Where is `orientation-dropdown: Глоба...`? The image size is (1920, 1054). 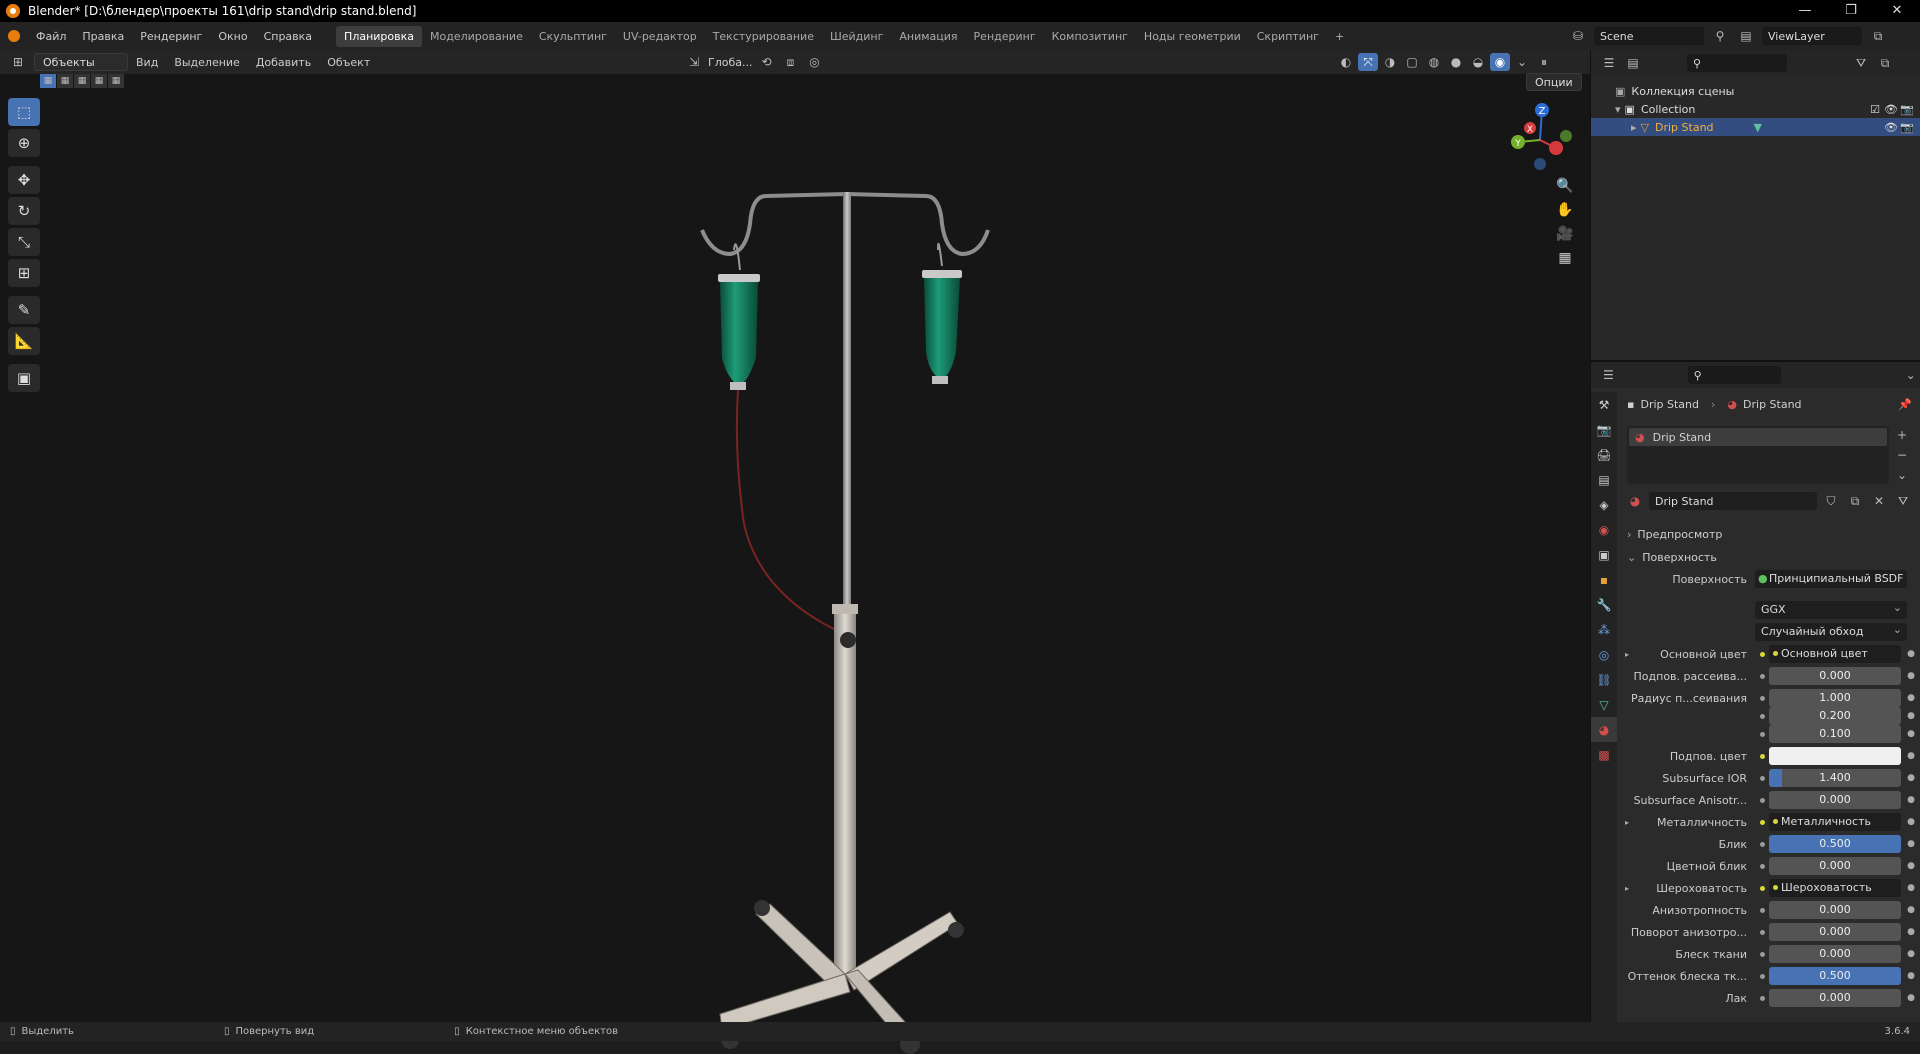
orientation-dropdown: Глоба... is located at coordinates (730, 62).